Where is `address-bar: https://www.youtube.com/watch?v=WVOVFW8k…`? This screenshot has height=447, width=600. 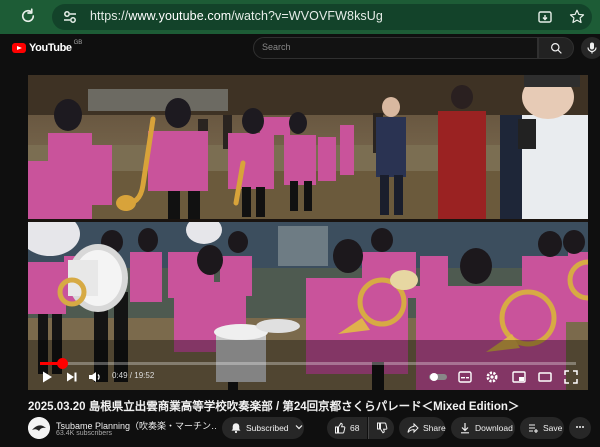 address-bar: https://www.youtube.com/watch?v=WVOVFW8k… is located at coordinates (322, 17).